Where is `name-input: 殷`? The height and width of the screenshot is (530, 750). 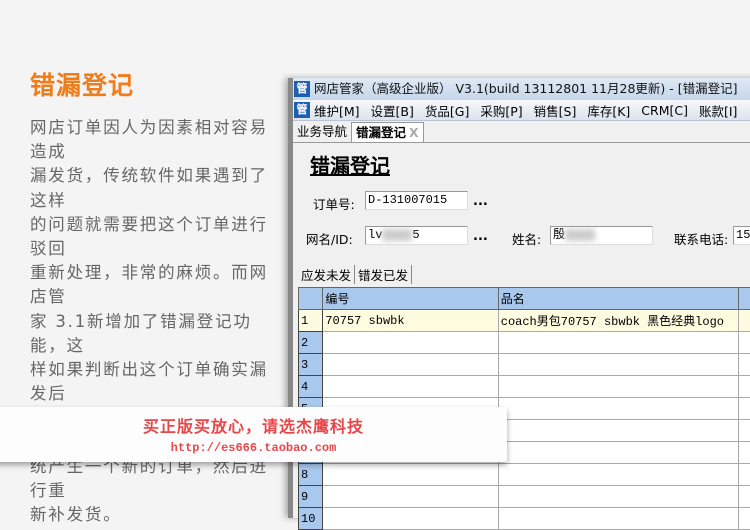
name-input: 殷 is located at coordinates (601, 235).